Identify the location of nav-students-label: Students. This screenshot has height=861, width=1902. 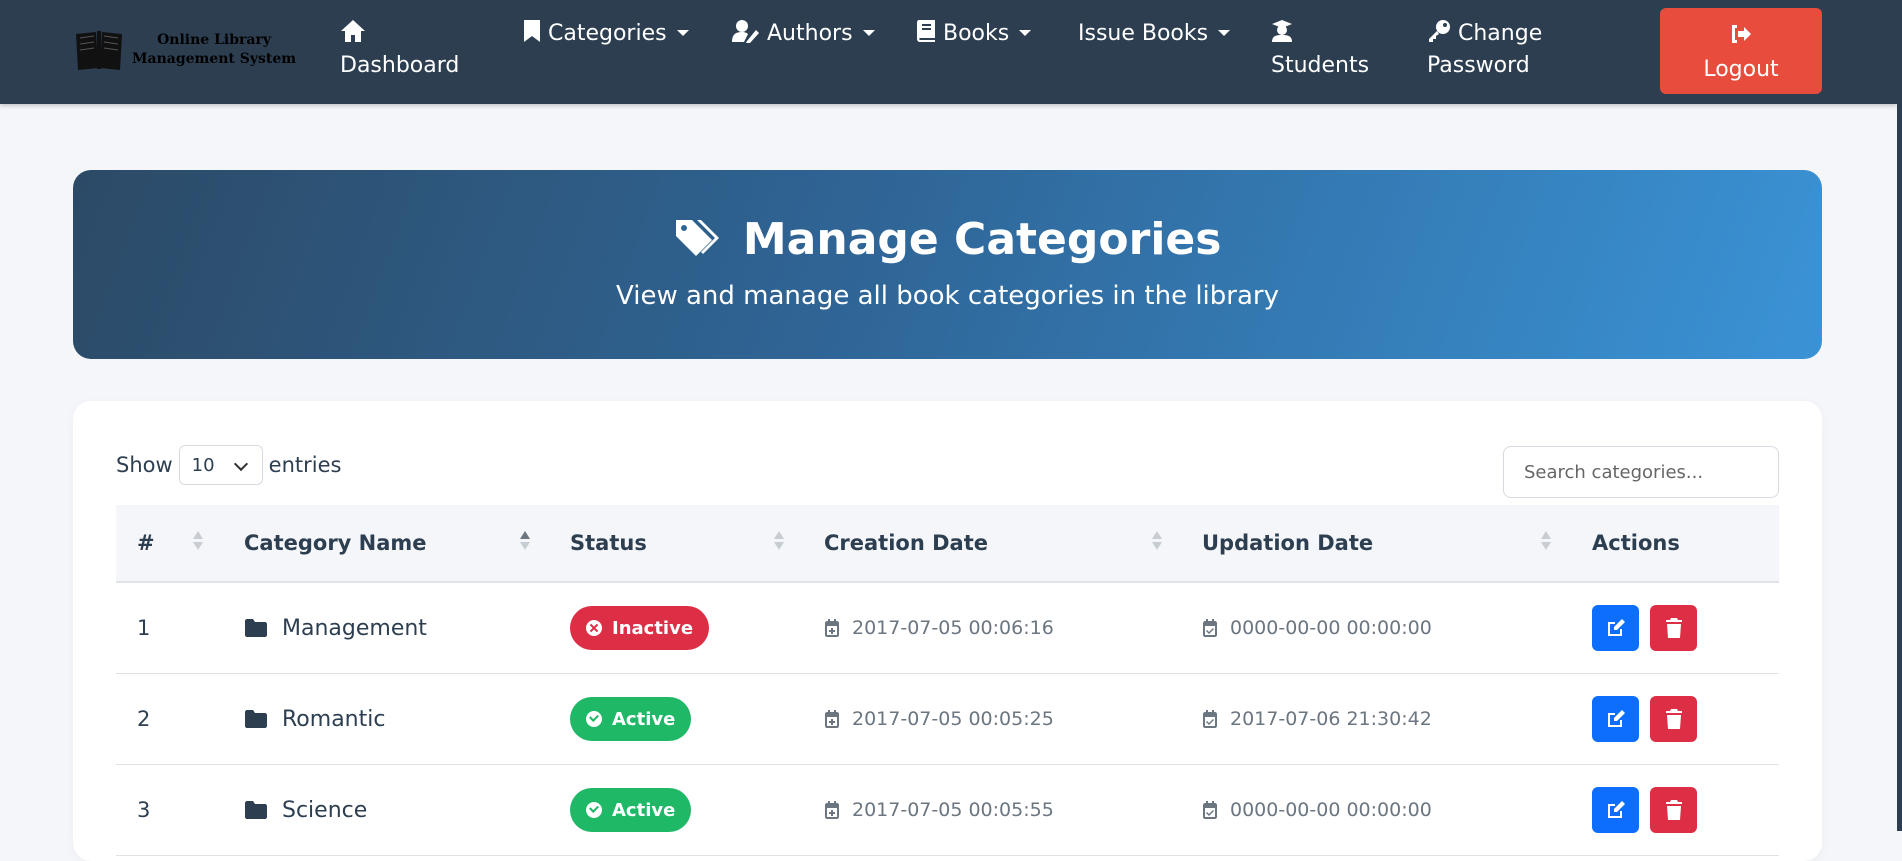
(1320, 65).